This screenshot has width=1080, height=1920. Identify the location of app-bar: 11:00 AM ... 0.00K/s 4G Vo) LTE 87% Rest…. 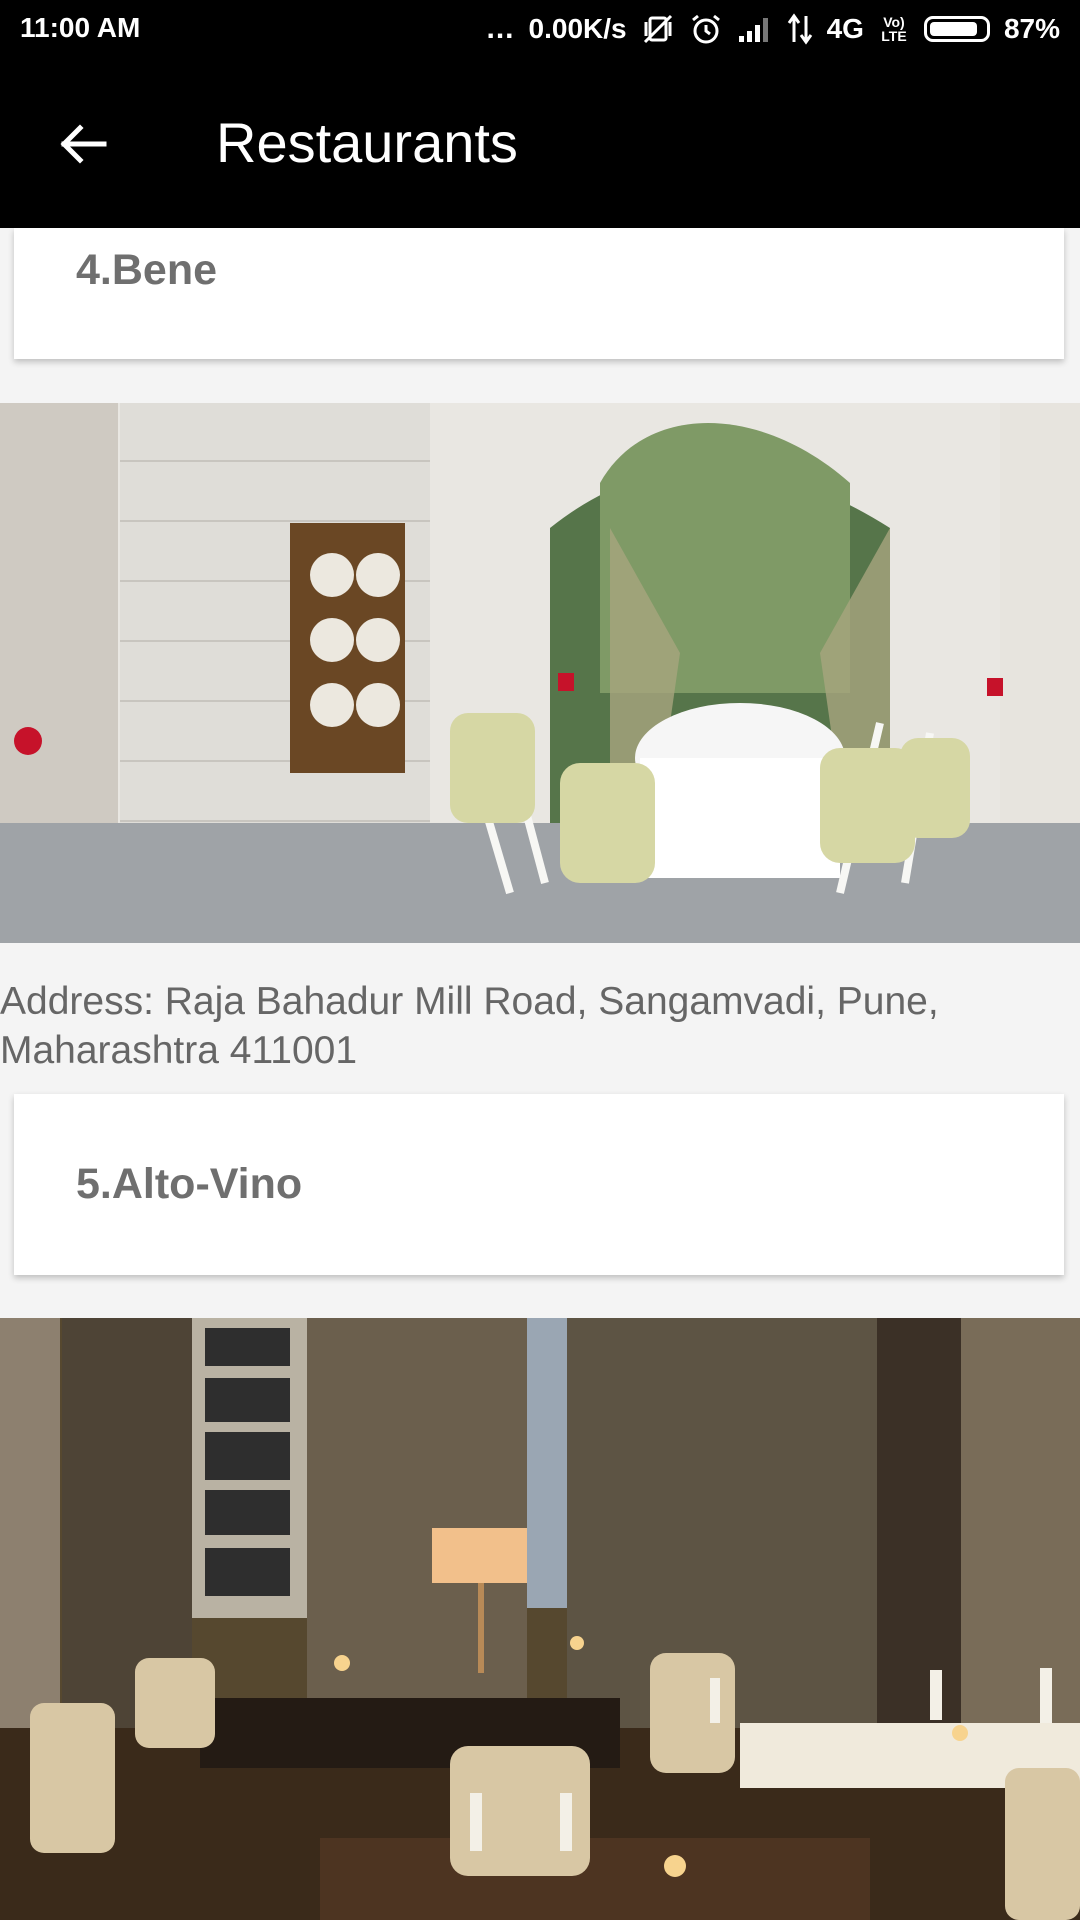
(540, 114).